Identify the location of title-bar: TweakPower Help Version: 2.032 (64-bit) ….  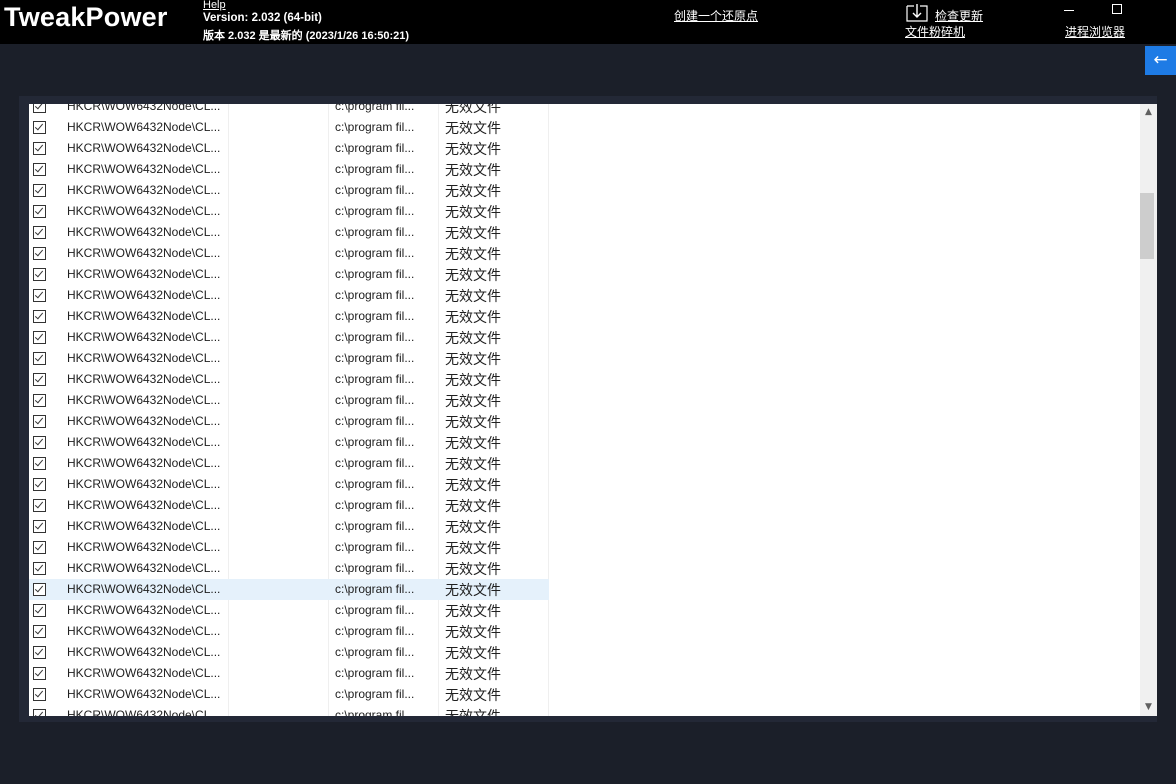
(588, 22).